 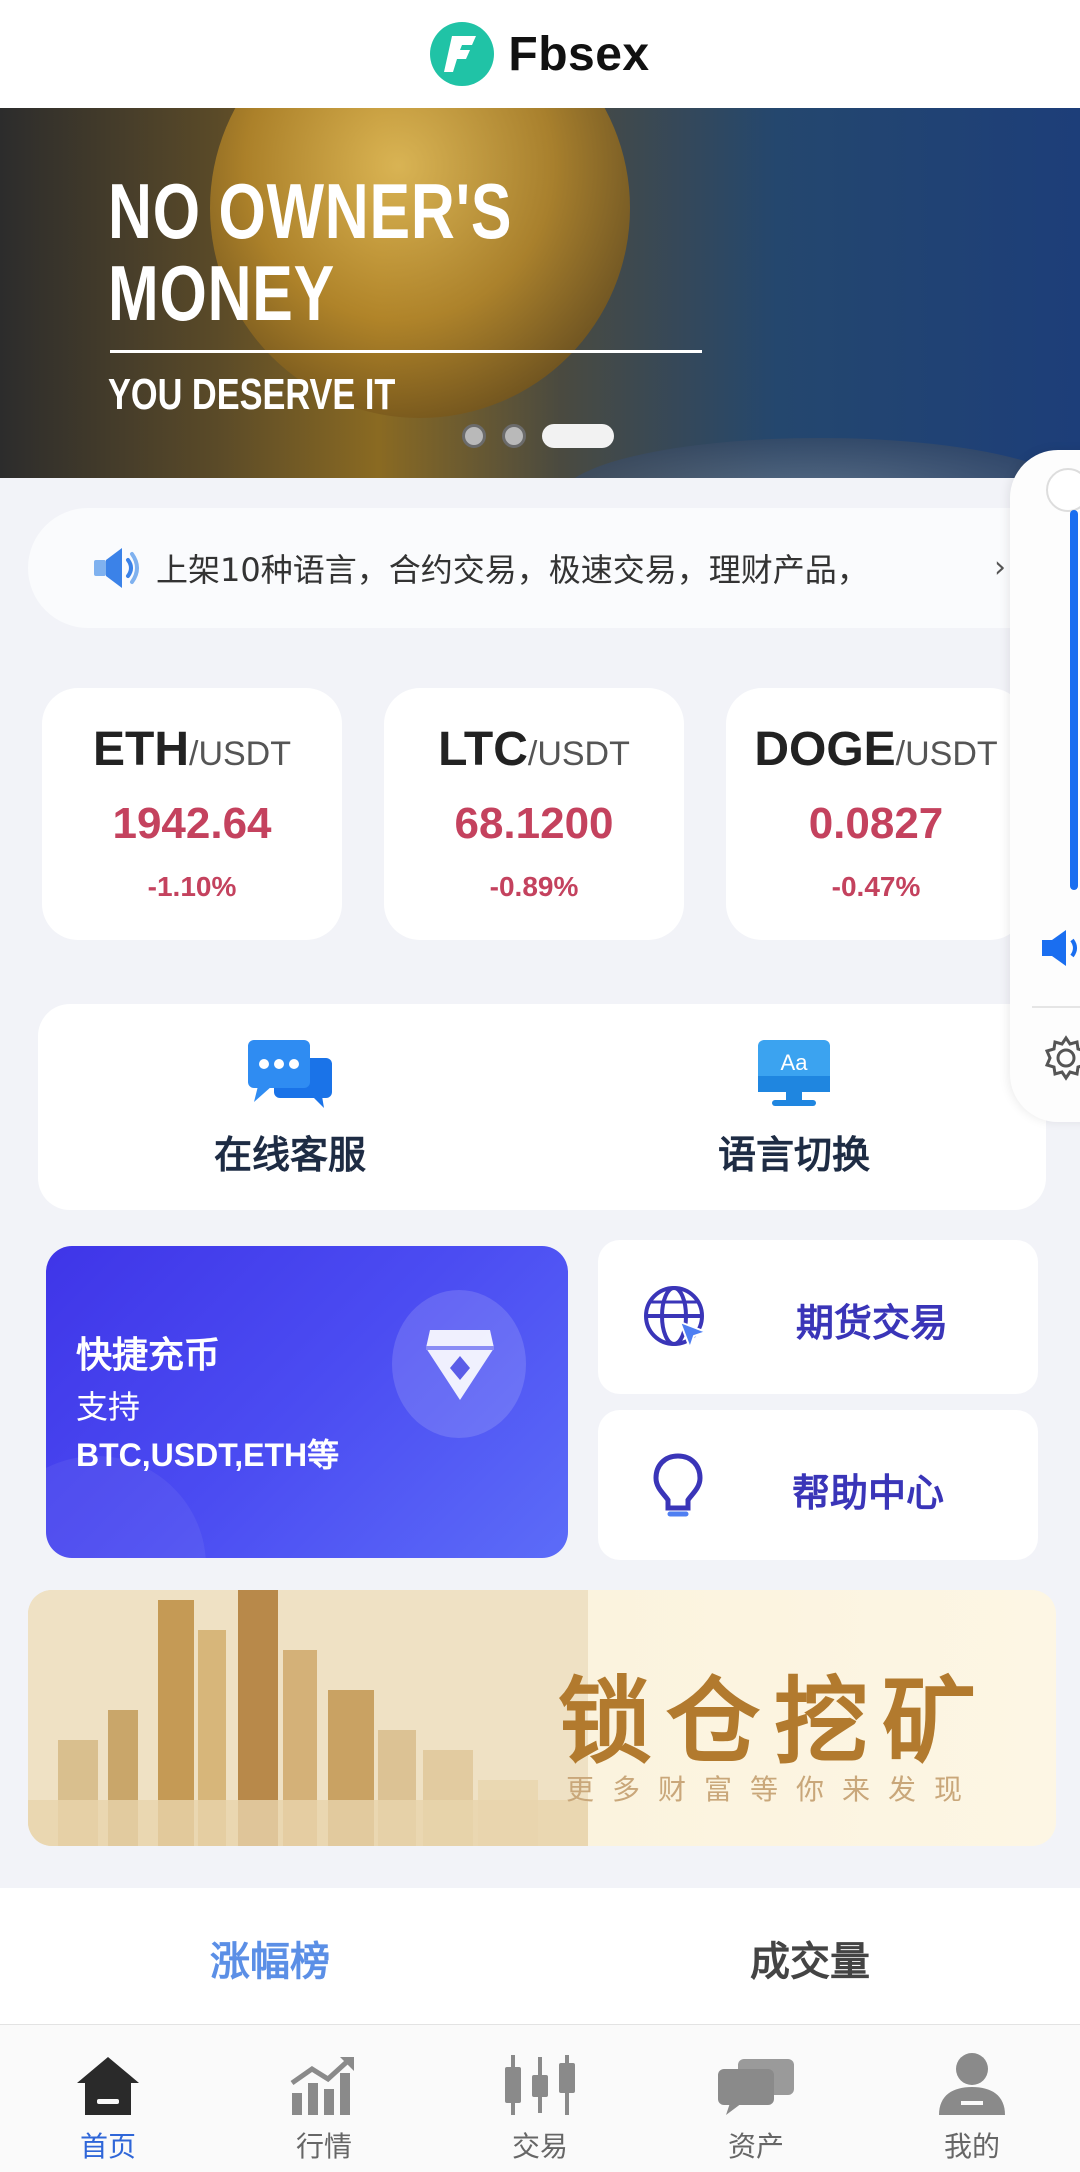 What do you see at coordinates (971, 2146) in the screenshot?
I see `nav-profile-label: 我的` at bounding box center [971, 2146].